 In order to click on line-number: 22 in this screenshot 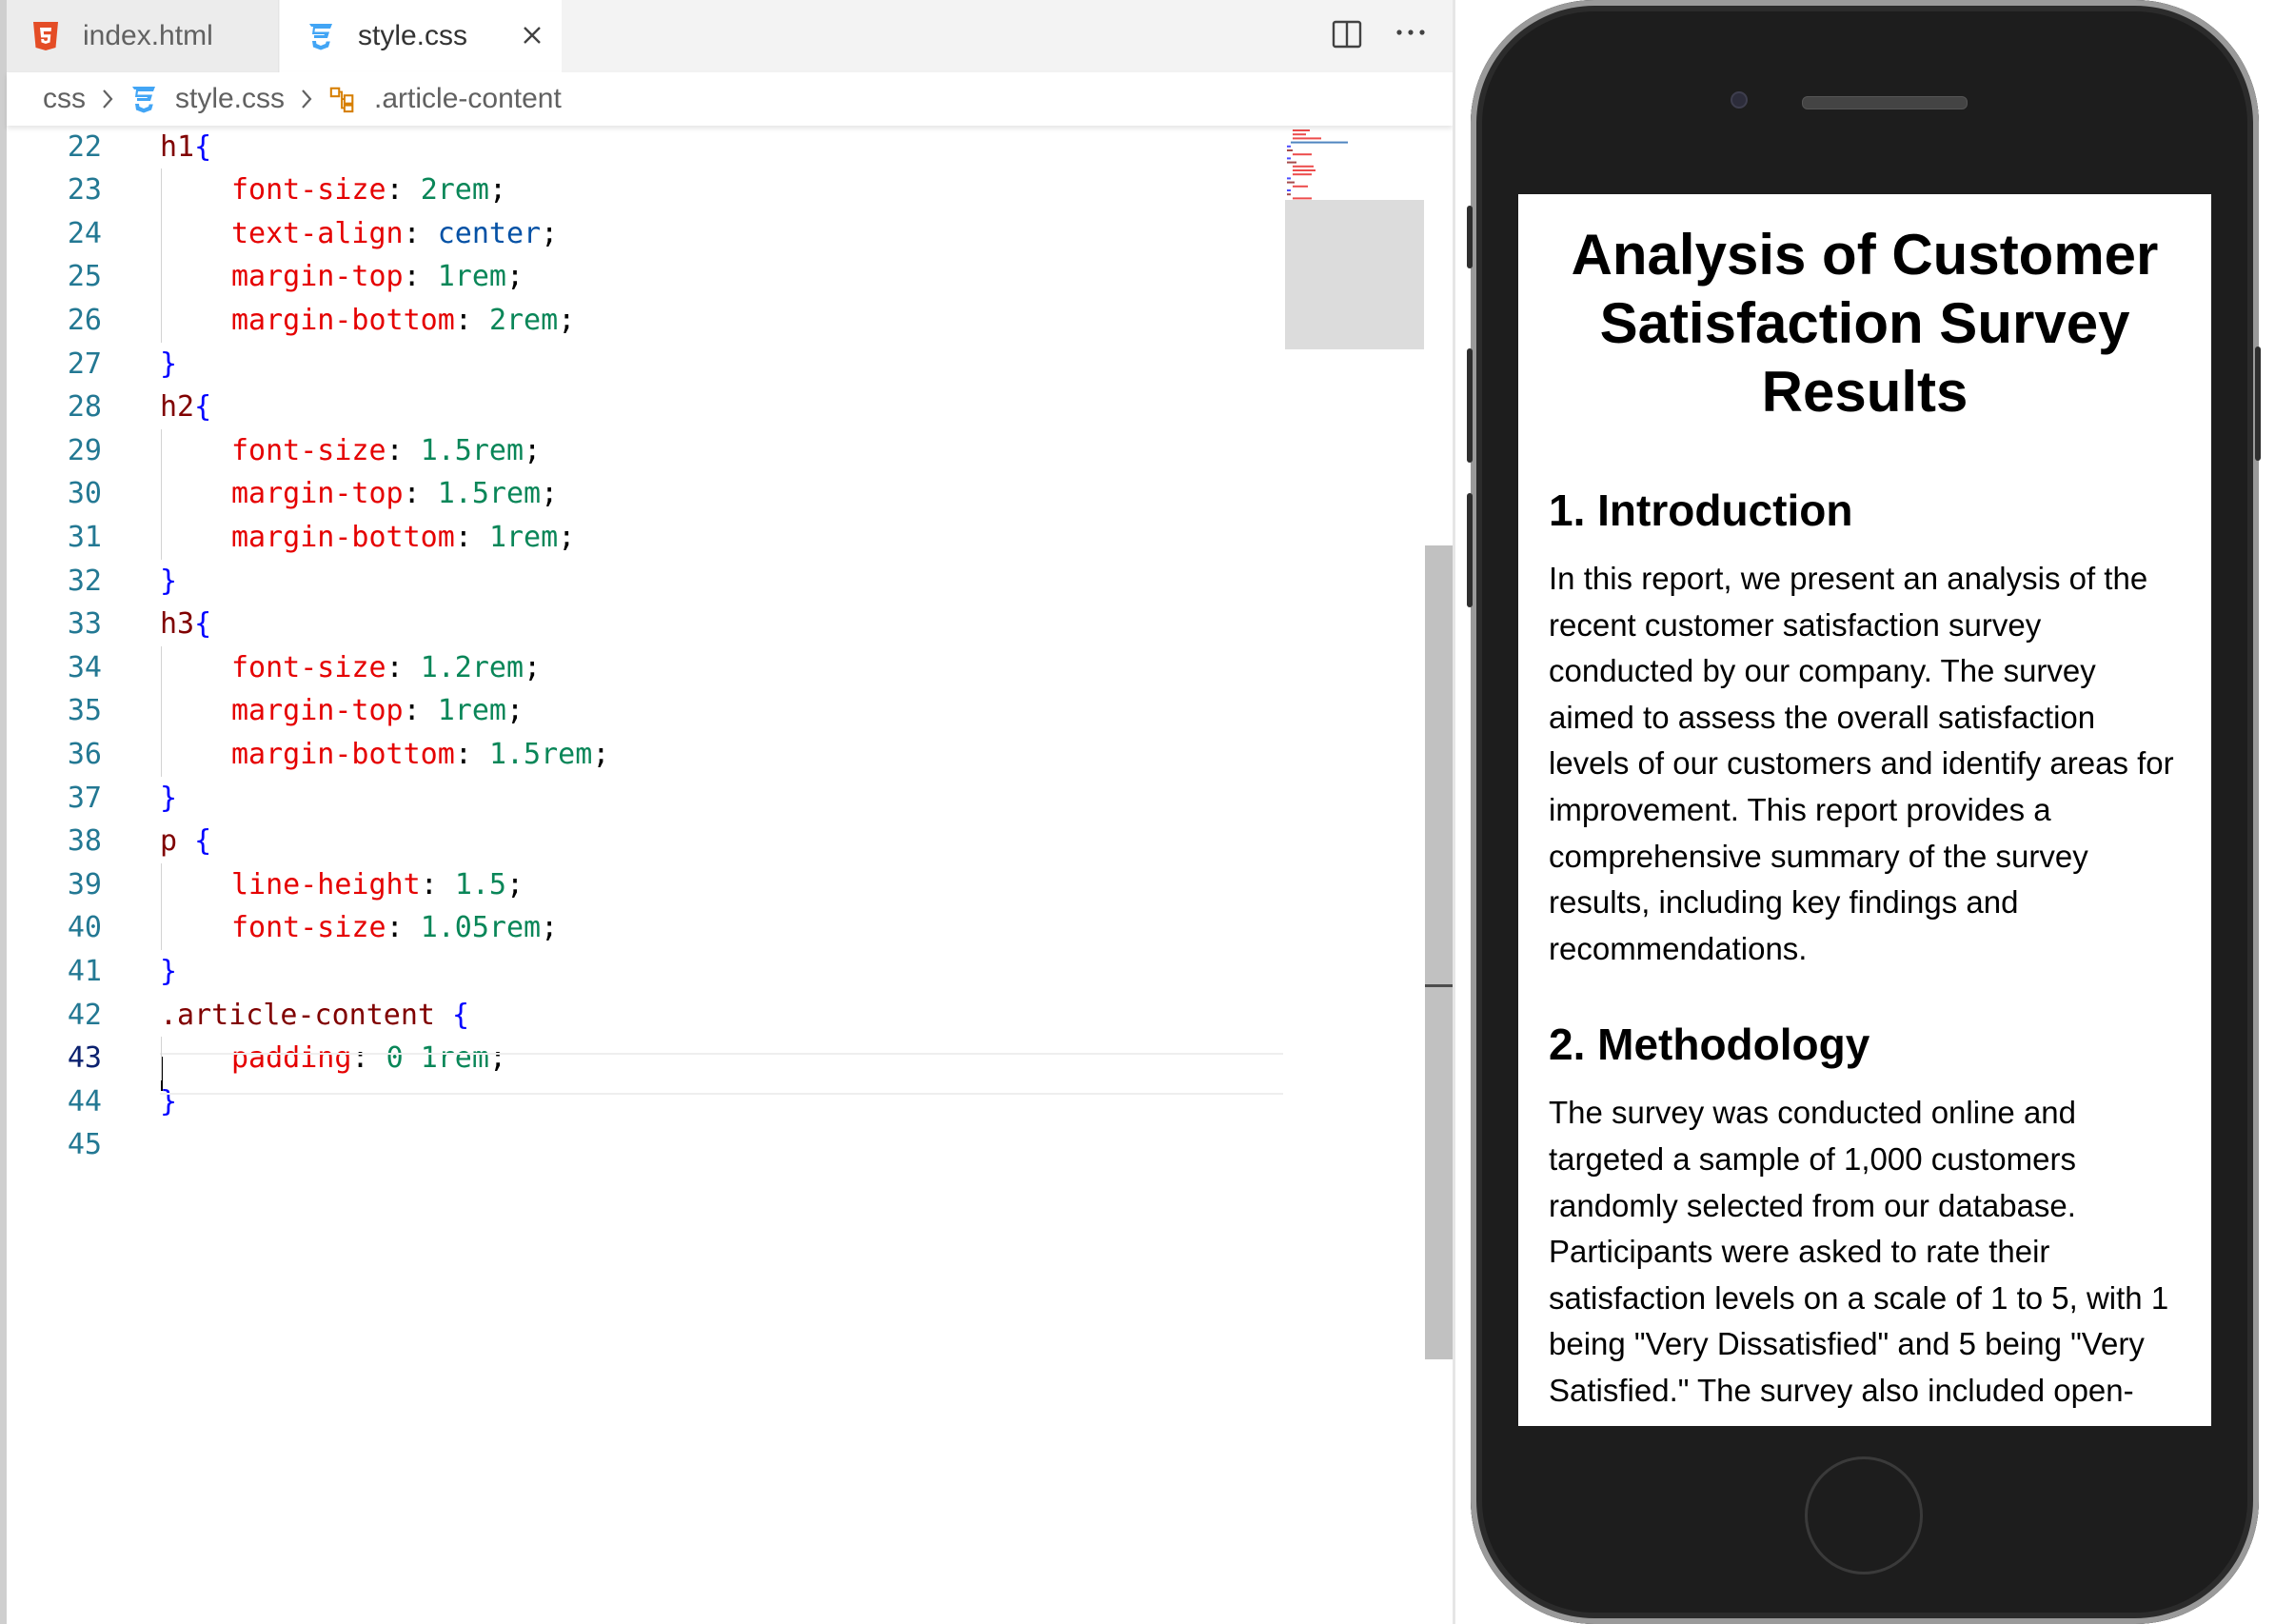, I will do `click(84, 146)`.